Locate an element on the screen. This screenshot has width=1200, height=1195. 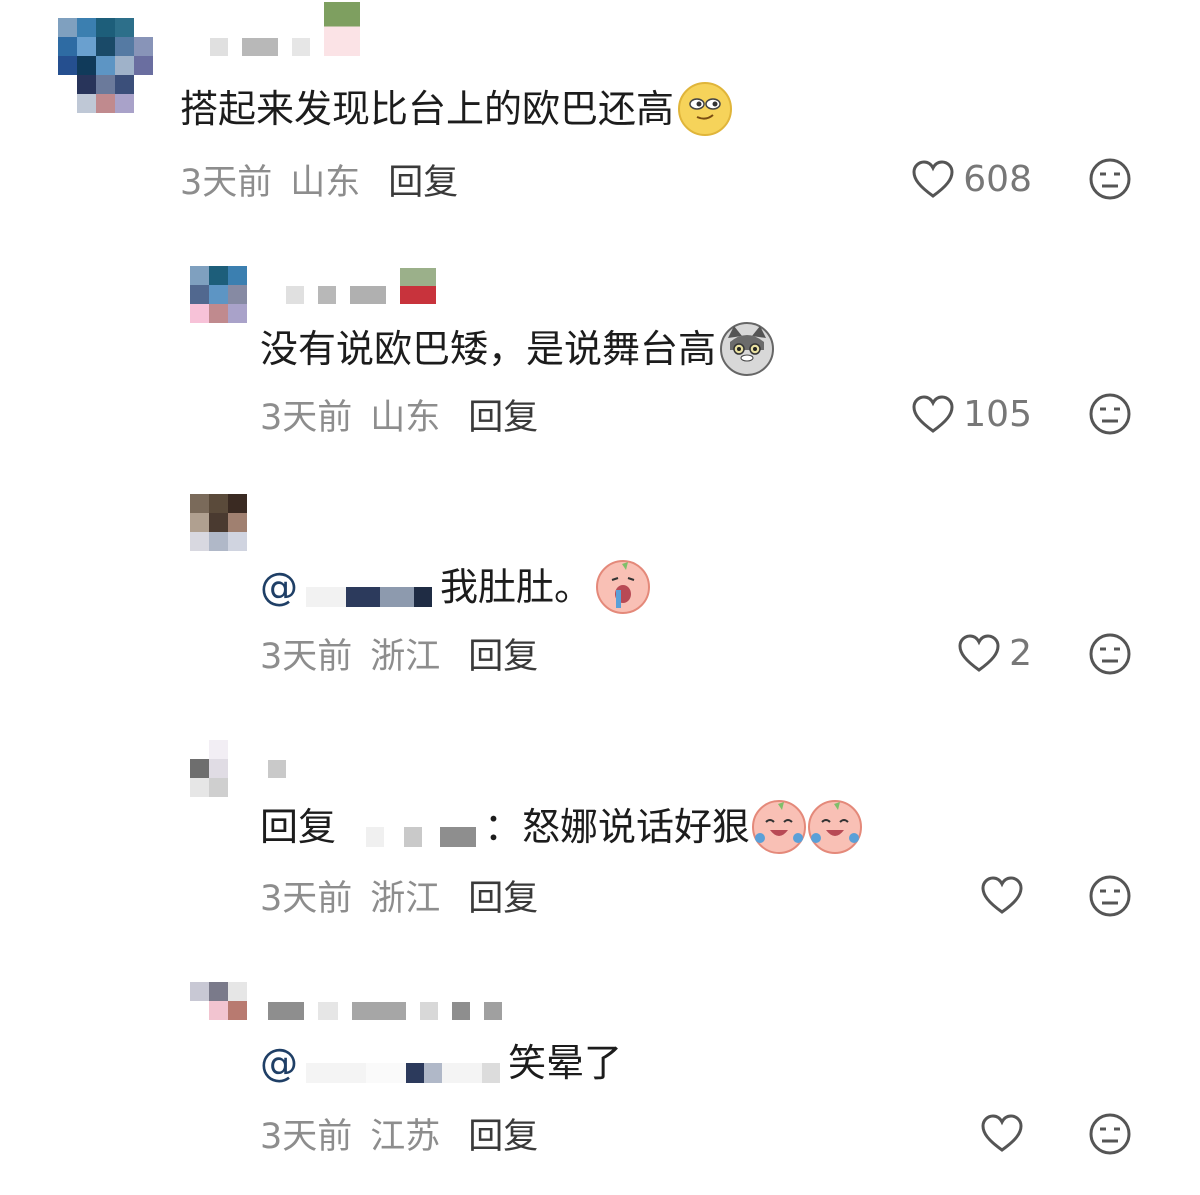
crying-peach-emoji-icon is located at coordinates (623, 587).